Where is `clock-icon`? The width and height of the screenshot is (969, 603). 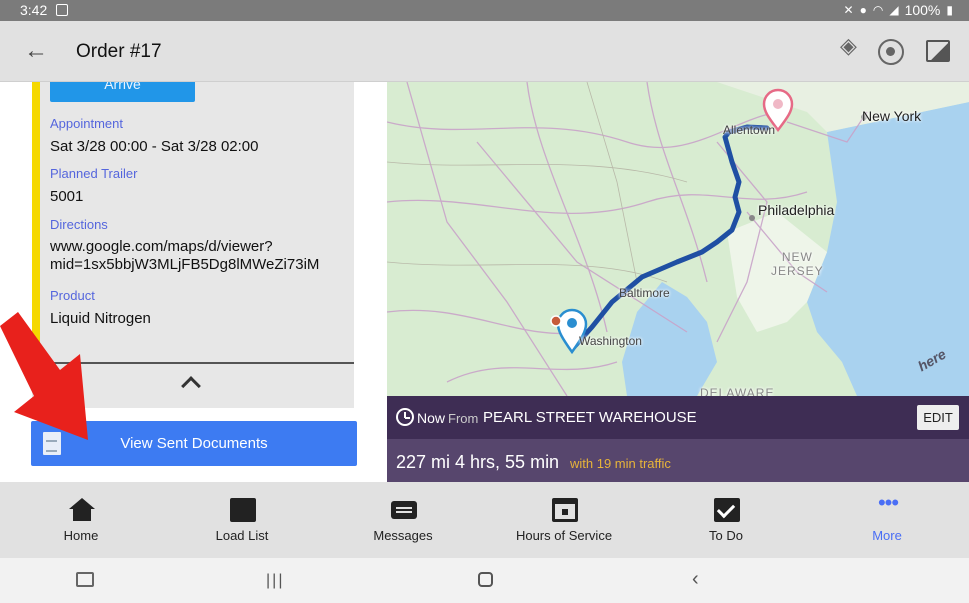
clock-icon is located at coordinates (405, 417).